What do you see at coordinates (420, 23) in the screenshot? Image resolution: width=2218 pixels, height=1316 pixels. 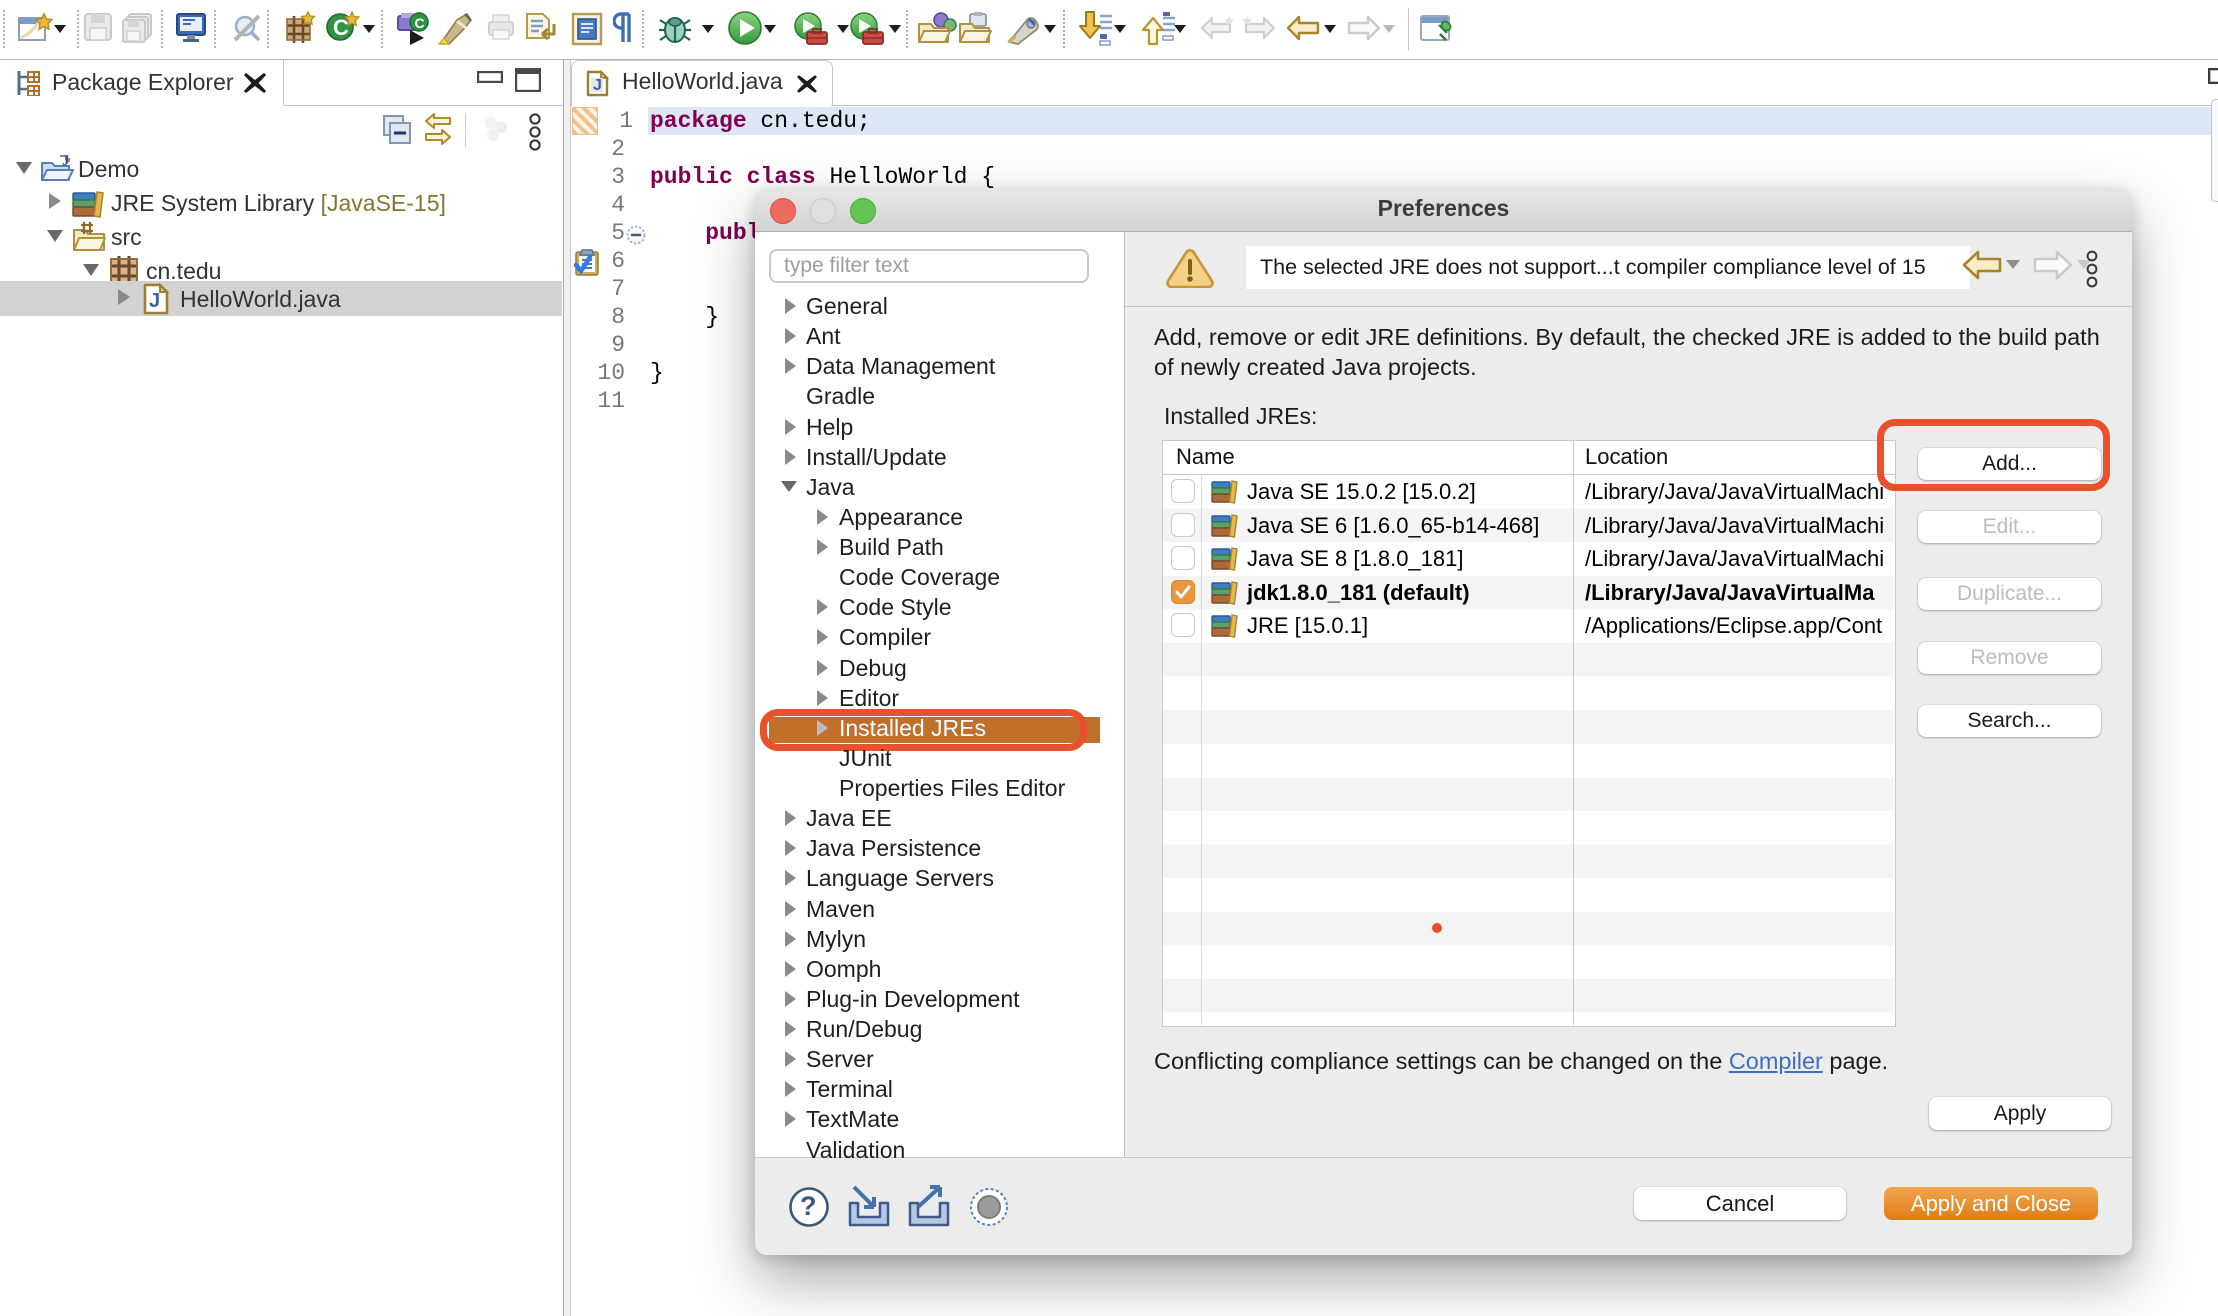 I see `svg-text: C` at bounding box center [420, 23].